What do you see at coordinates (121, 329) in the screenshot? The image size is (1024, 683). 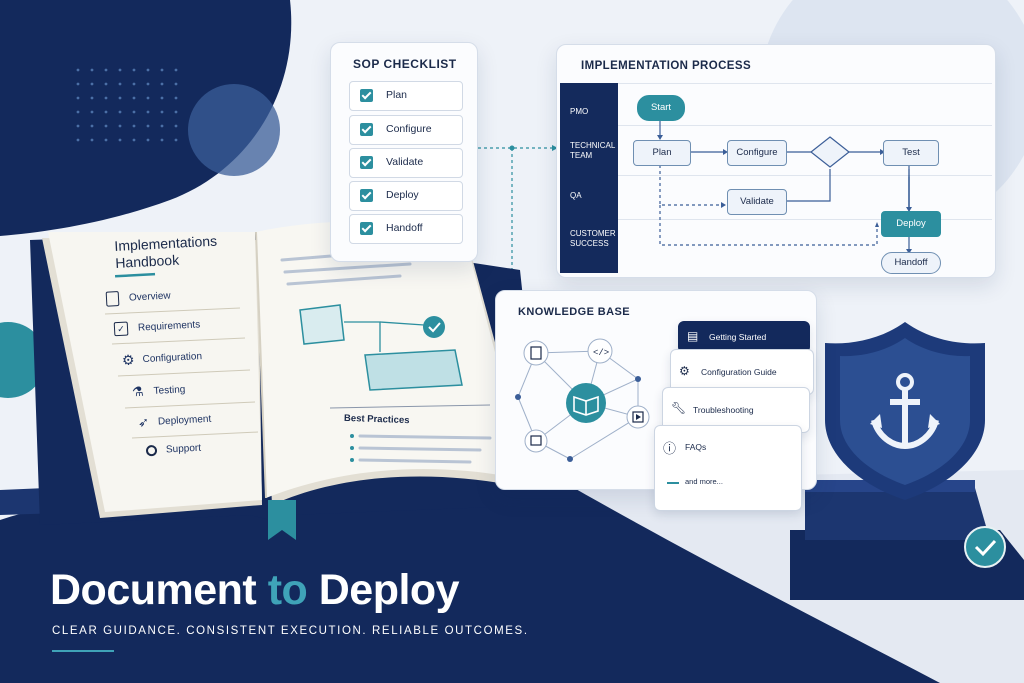 I see `checkbox-icon: ✓` at bounding box center [121, 329].